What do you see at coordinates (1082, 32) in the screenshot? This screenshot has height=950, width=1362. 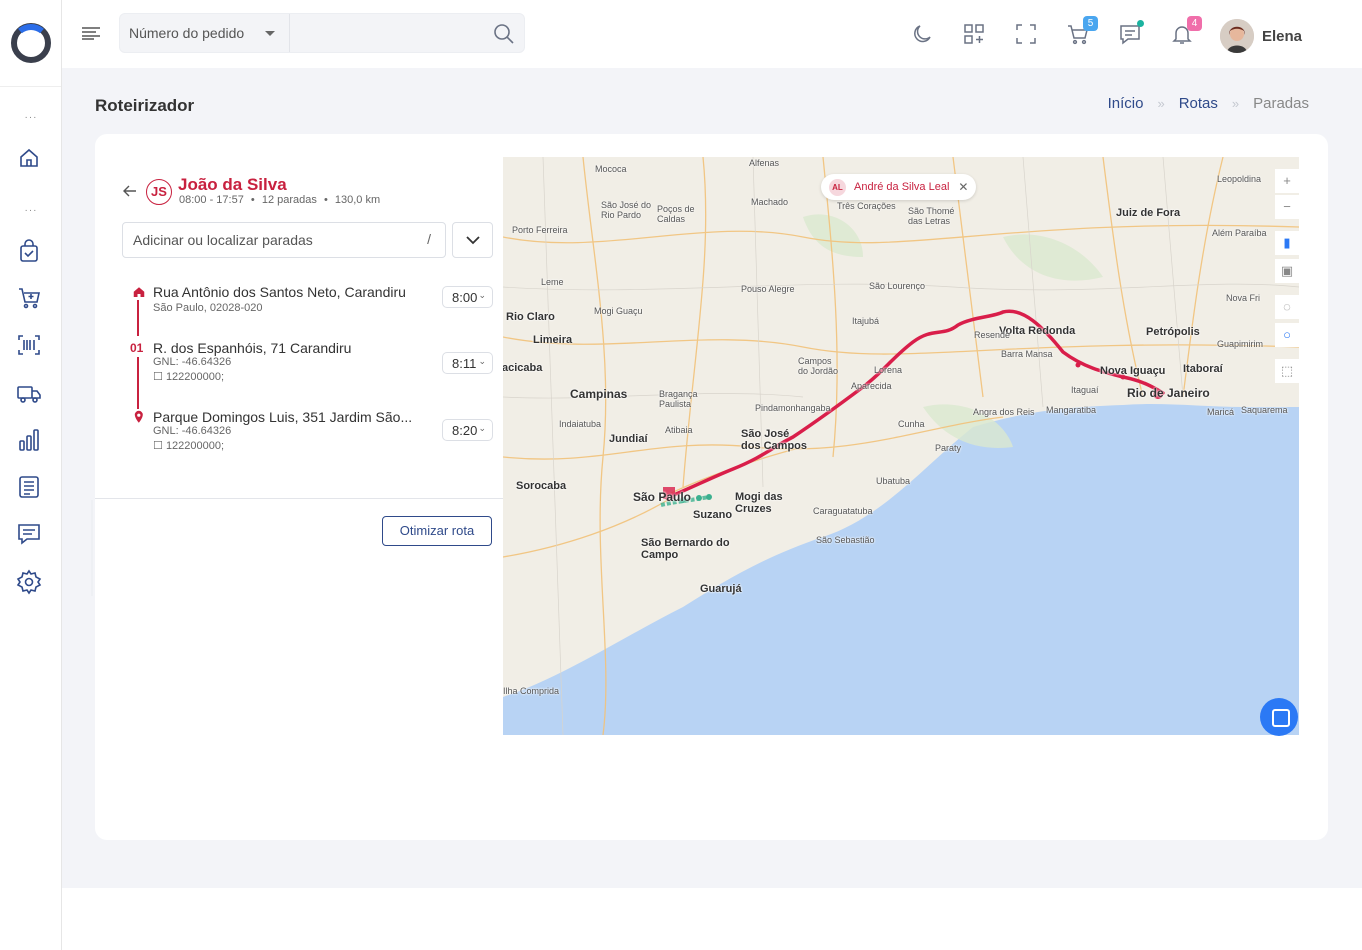 I see `cart-icon: 5` at bounding box center [1082, 32].